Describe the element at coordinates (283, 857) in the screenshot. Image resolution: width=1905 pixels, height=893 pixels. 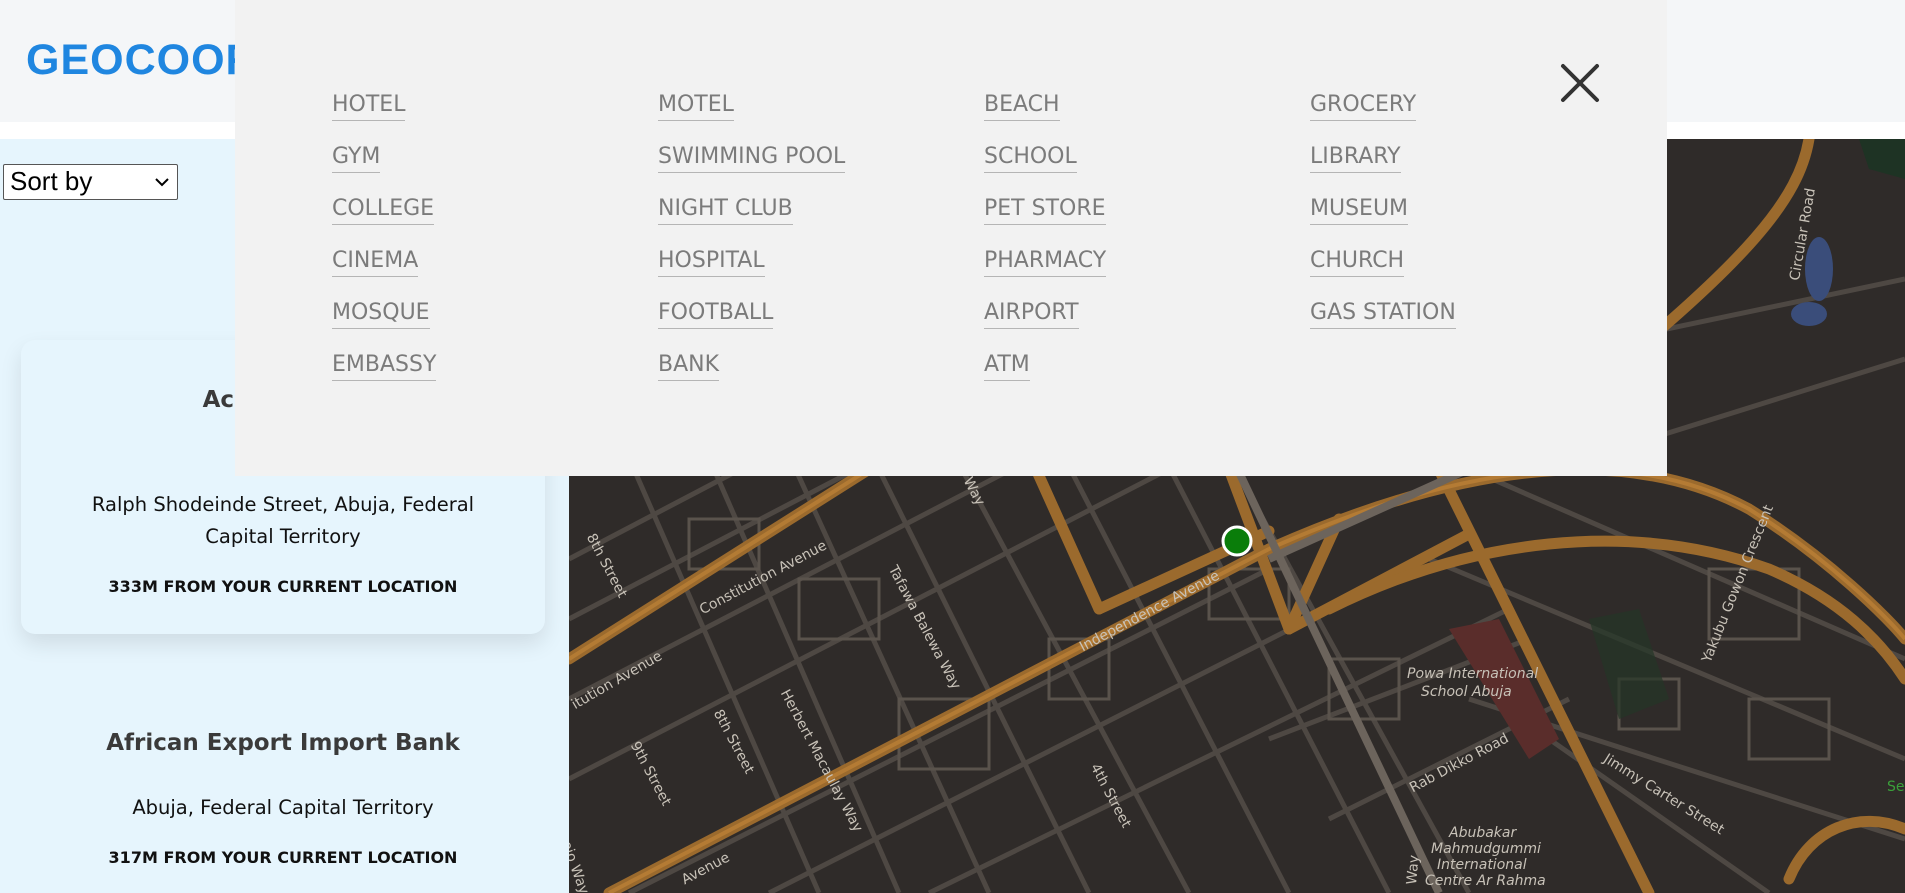
I see `card-distance: 317M FROM YOUR CURRENT LOCATION` at that location.